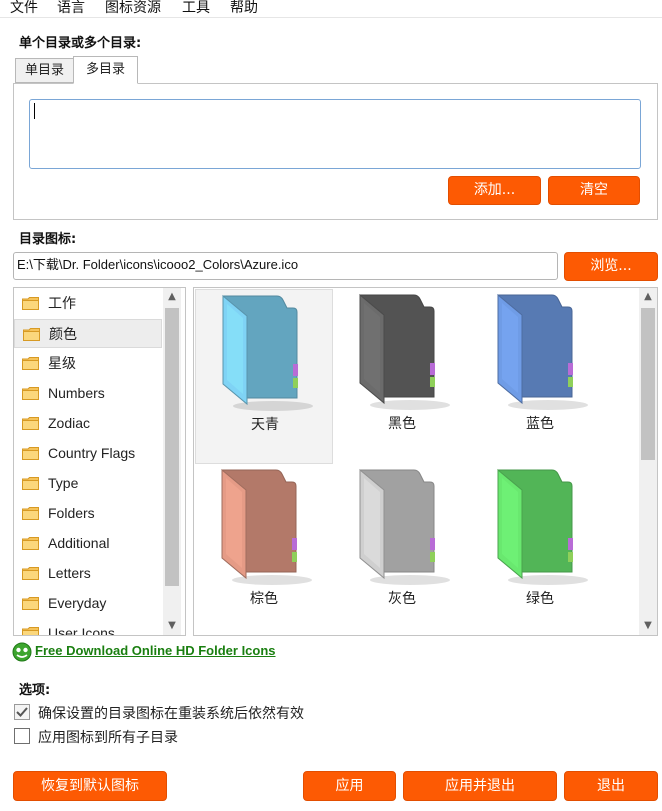  I want to click on category-label: Numbers, so click(76, 393).